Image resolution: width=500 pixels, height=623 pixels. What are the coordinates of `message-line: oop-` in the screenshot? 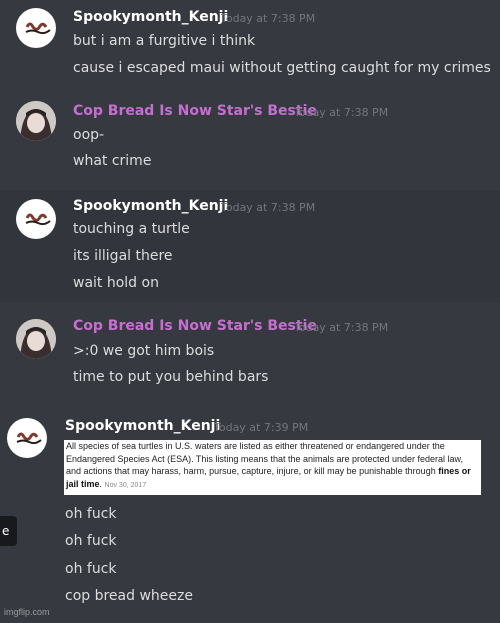 It's located at (89, 135).